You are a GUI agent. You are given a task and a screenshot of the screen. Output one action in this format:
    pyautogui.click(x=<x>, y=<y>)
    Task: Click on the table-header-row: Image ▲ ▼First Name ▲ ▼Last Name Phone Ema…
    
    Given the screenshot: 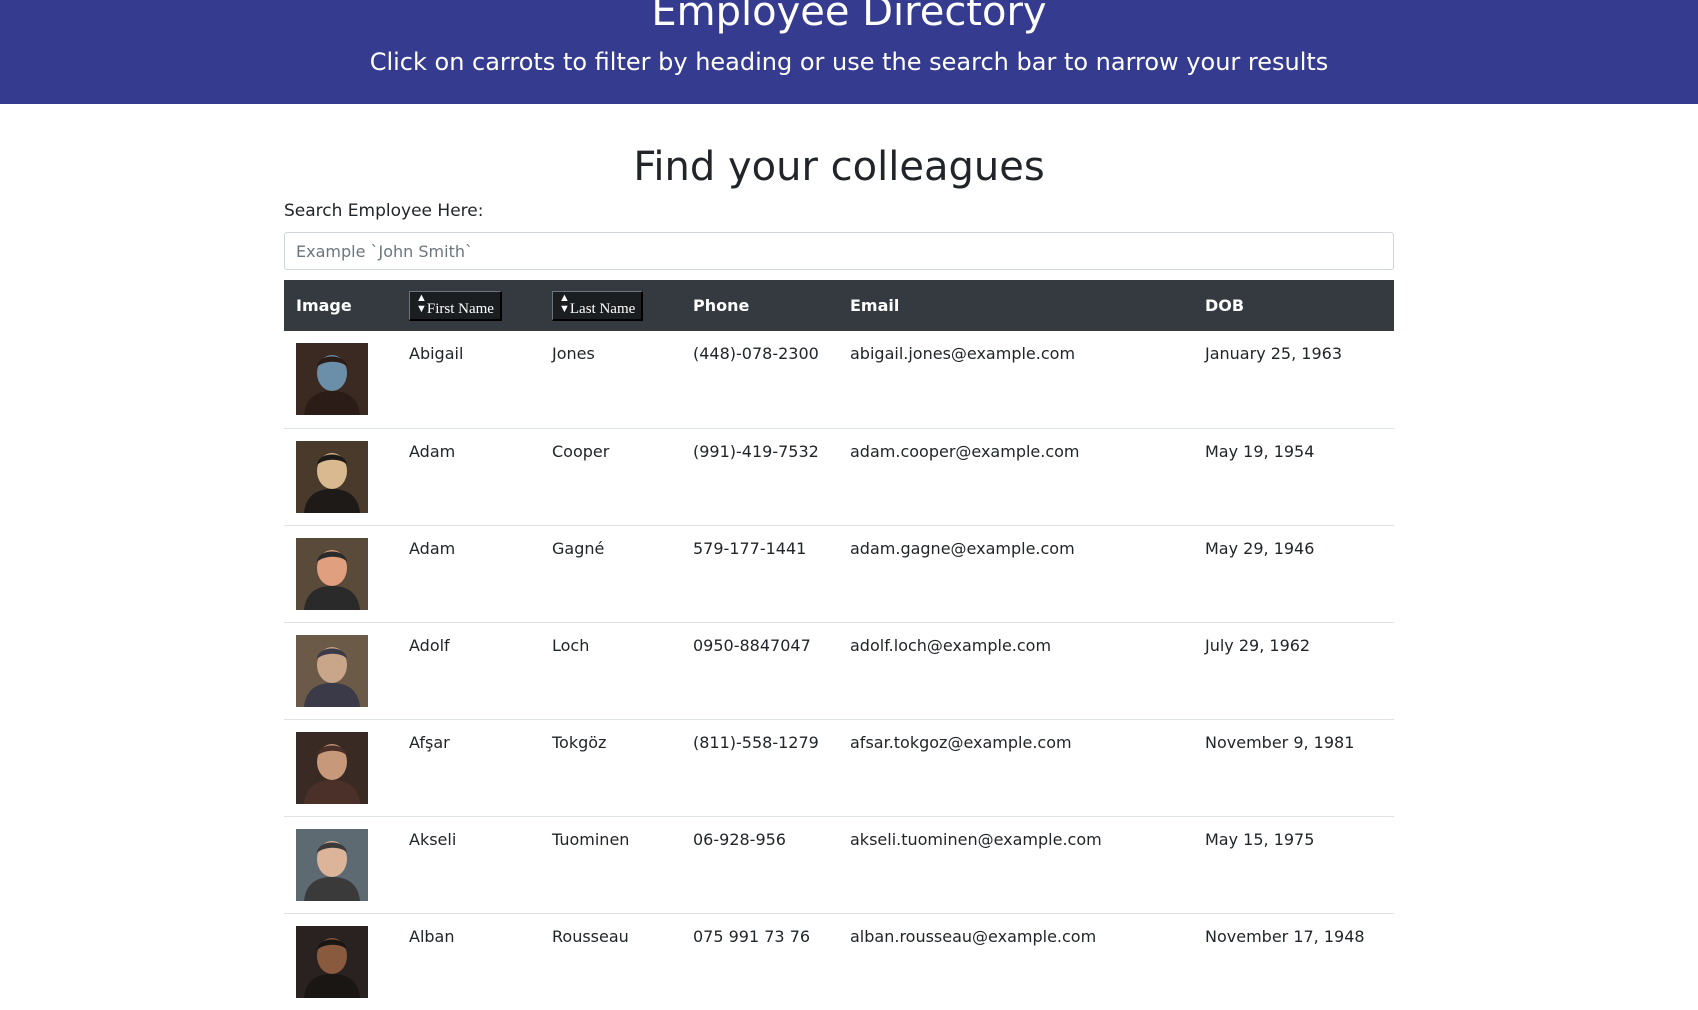 What is the action you would take?
    pyautogui.click(x=839, y=305)
    